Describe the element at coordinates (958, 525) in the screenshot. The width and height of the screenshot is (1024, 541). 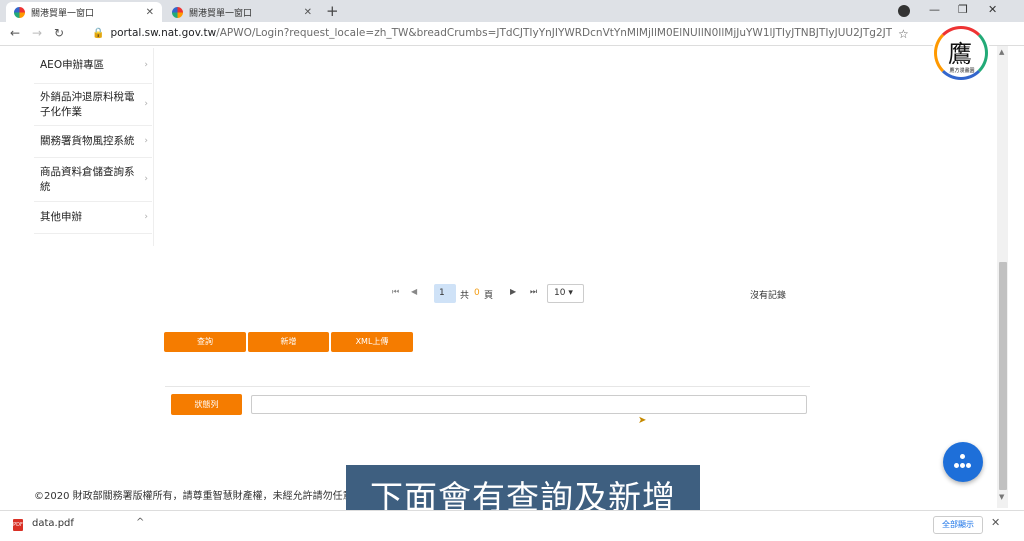
I see `show-all-downloads-button: 全部顯示` at that location.